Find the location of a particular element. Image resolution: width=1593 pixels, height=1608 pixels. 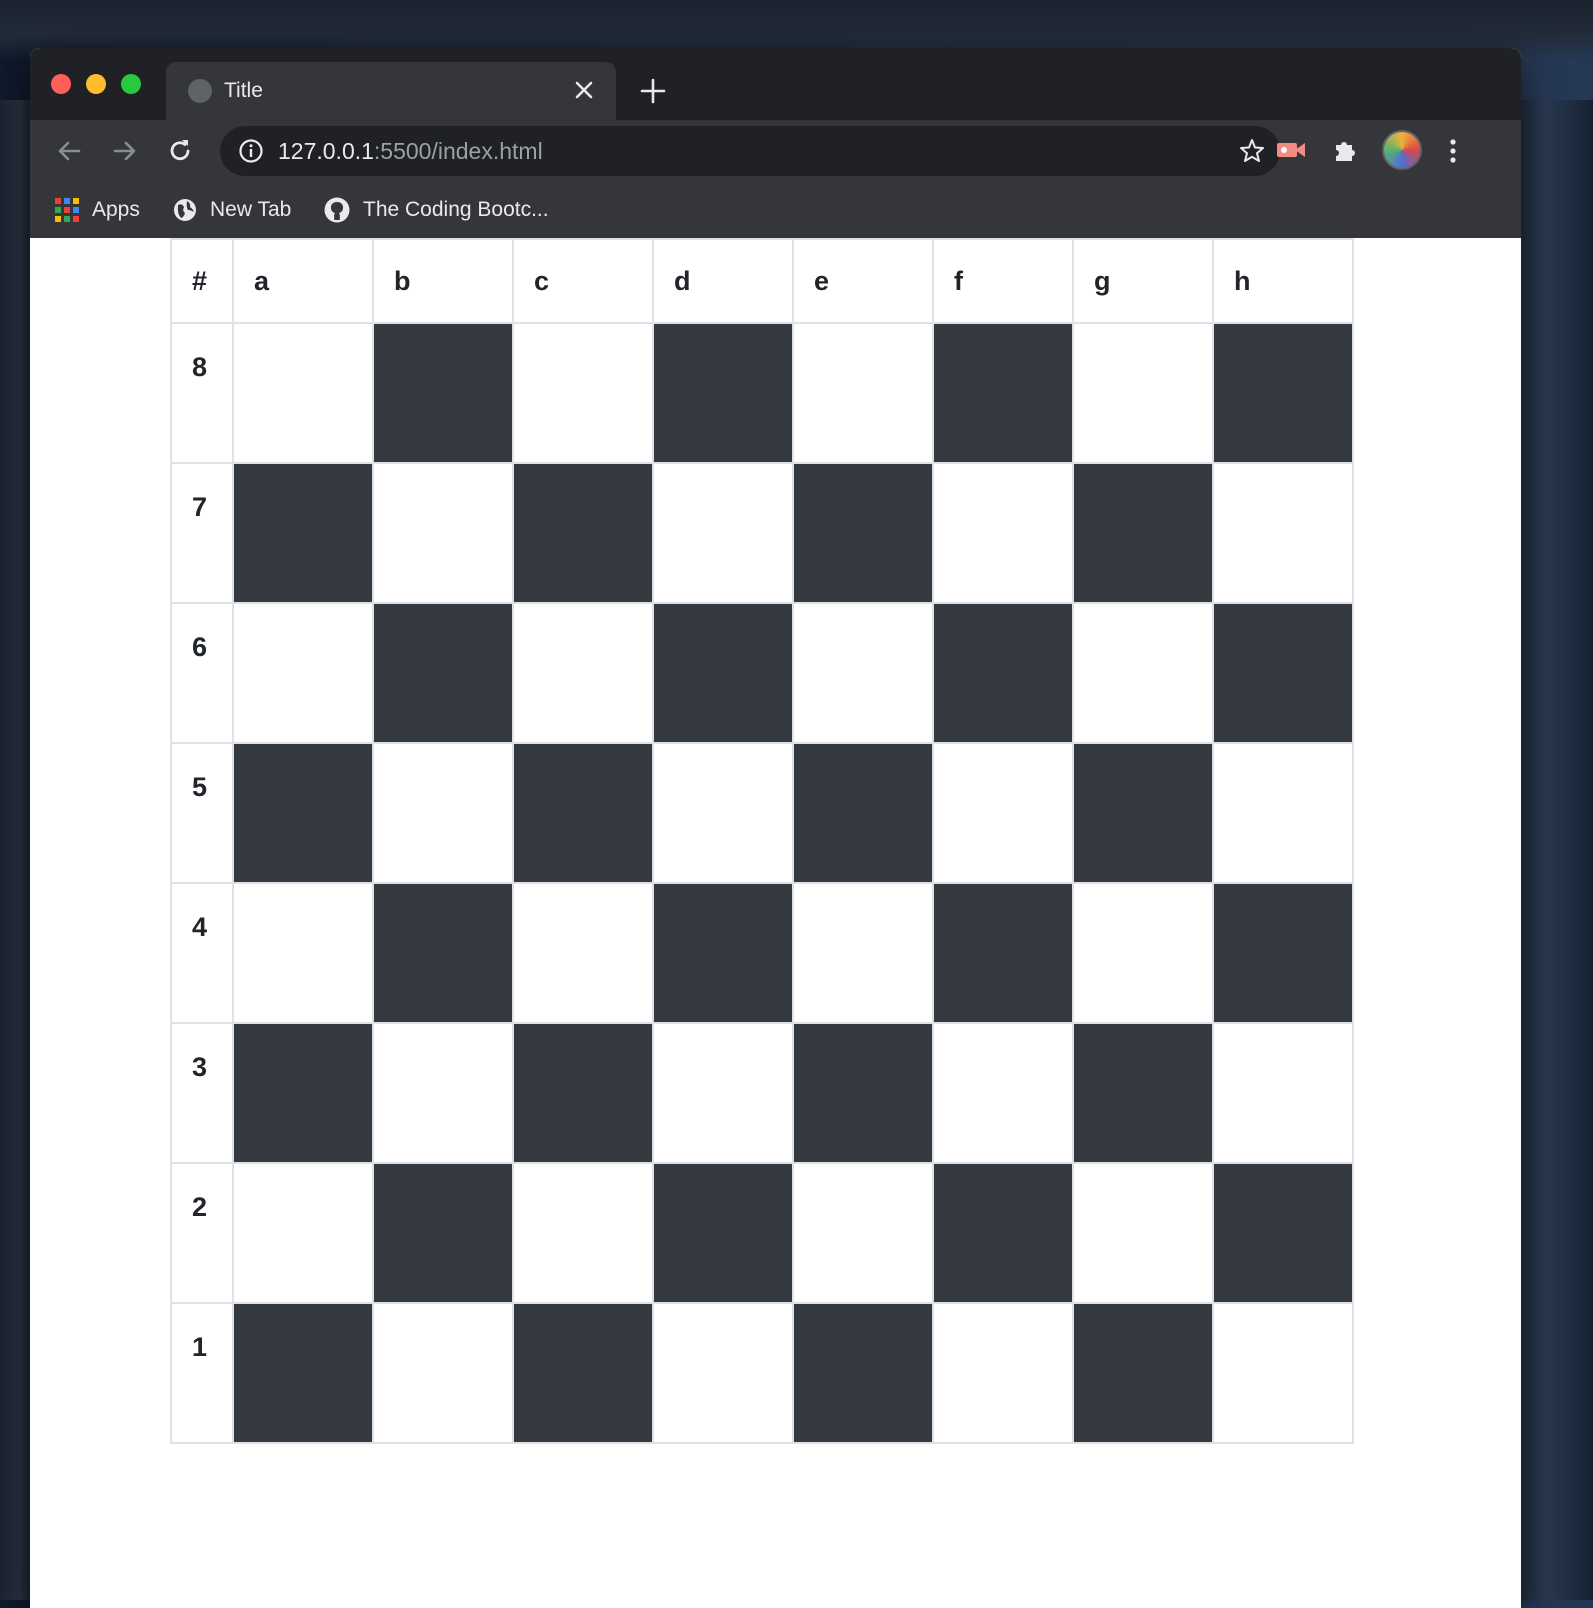

table-row: 7 is located at coordinates (762, 533).